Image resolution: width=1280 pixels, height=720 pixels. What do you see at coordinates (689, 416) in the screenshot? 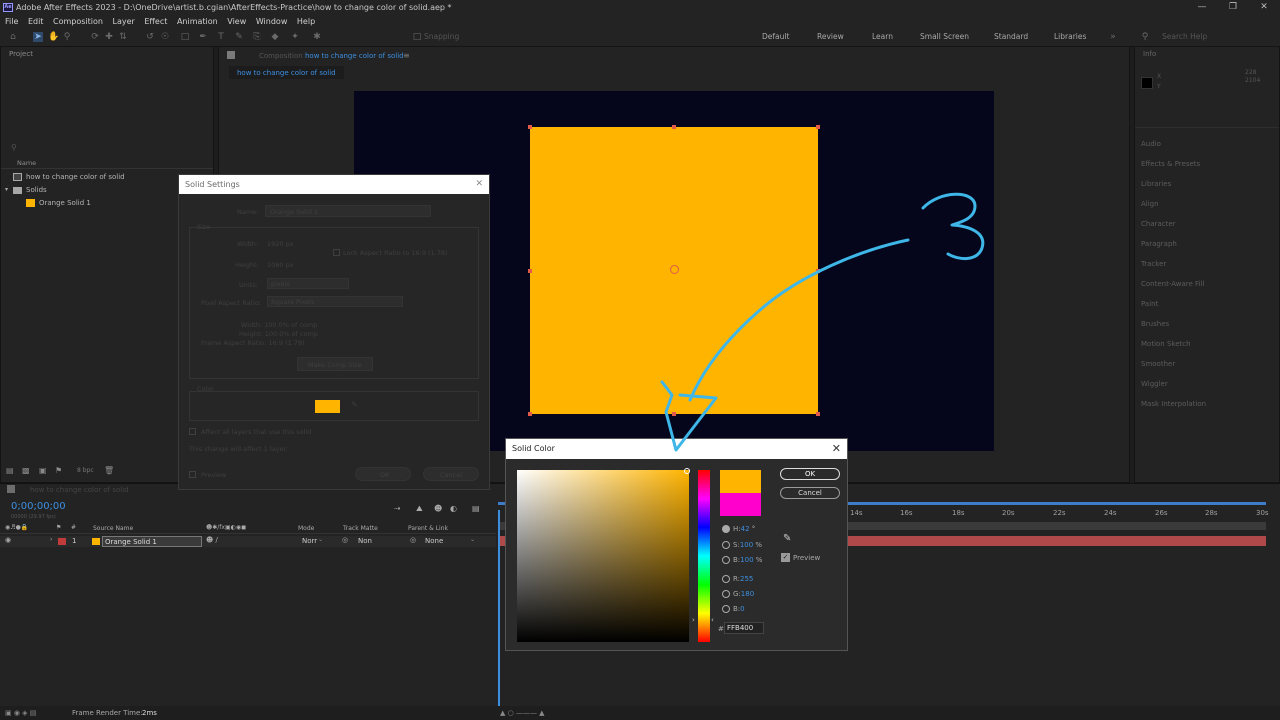
I see `annotation-arrow-head` at bounding box center [689, 416].